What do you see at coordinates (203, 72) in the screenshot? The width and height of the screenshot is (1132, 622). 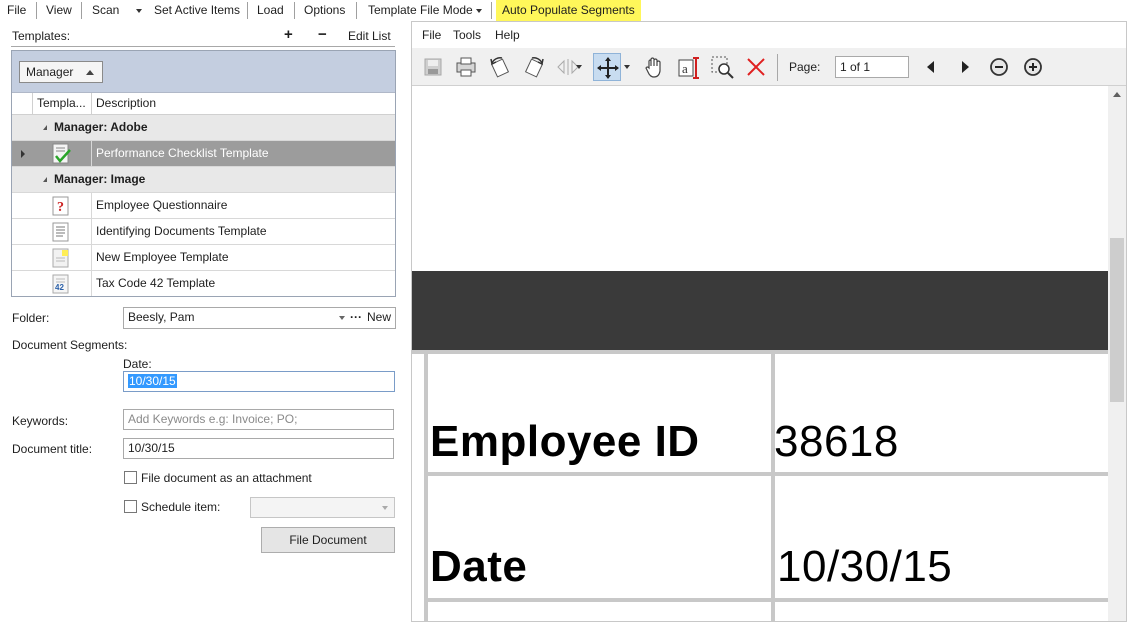 I see `group-by-zone: Manager` at bounding box center [203, 72].